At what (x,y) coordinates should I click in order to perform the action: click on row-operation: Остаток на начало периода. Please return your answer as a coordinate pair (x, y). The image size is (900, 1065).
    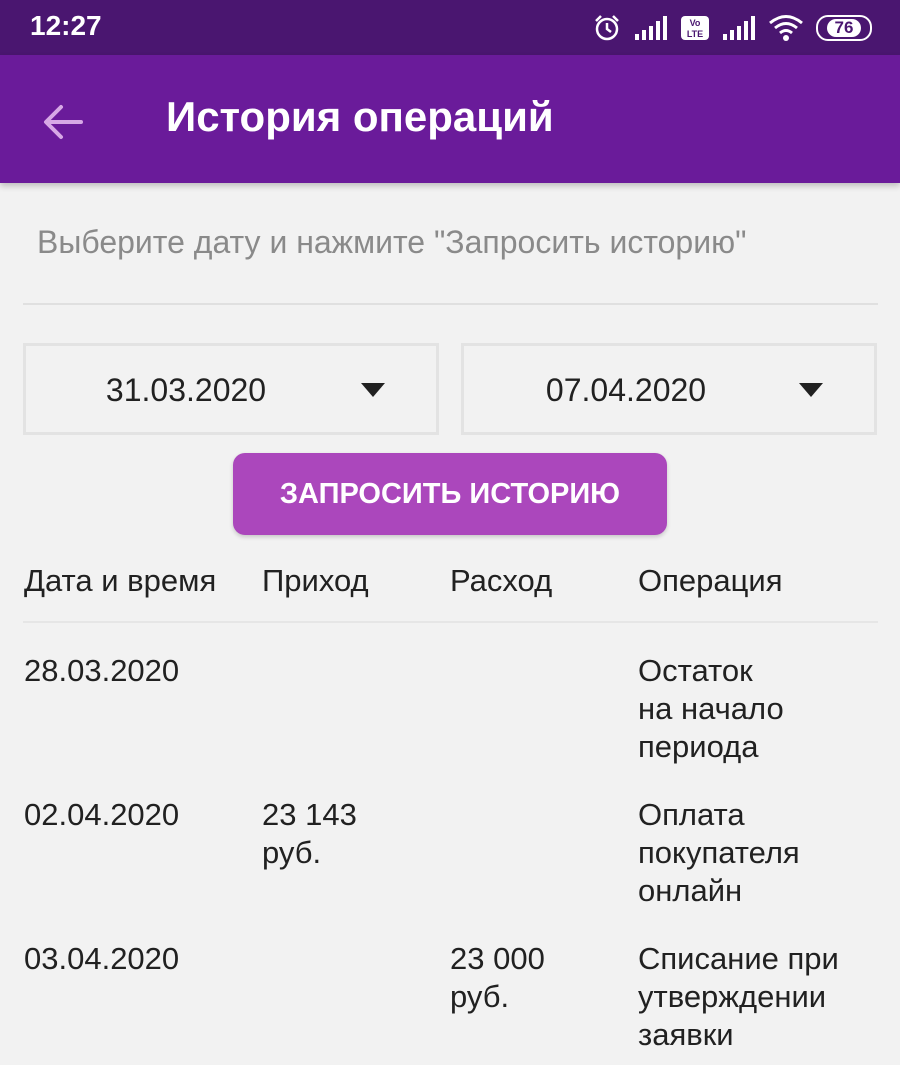
    Looking at the image, I should click on (758, 709).